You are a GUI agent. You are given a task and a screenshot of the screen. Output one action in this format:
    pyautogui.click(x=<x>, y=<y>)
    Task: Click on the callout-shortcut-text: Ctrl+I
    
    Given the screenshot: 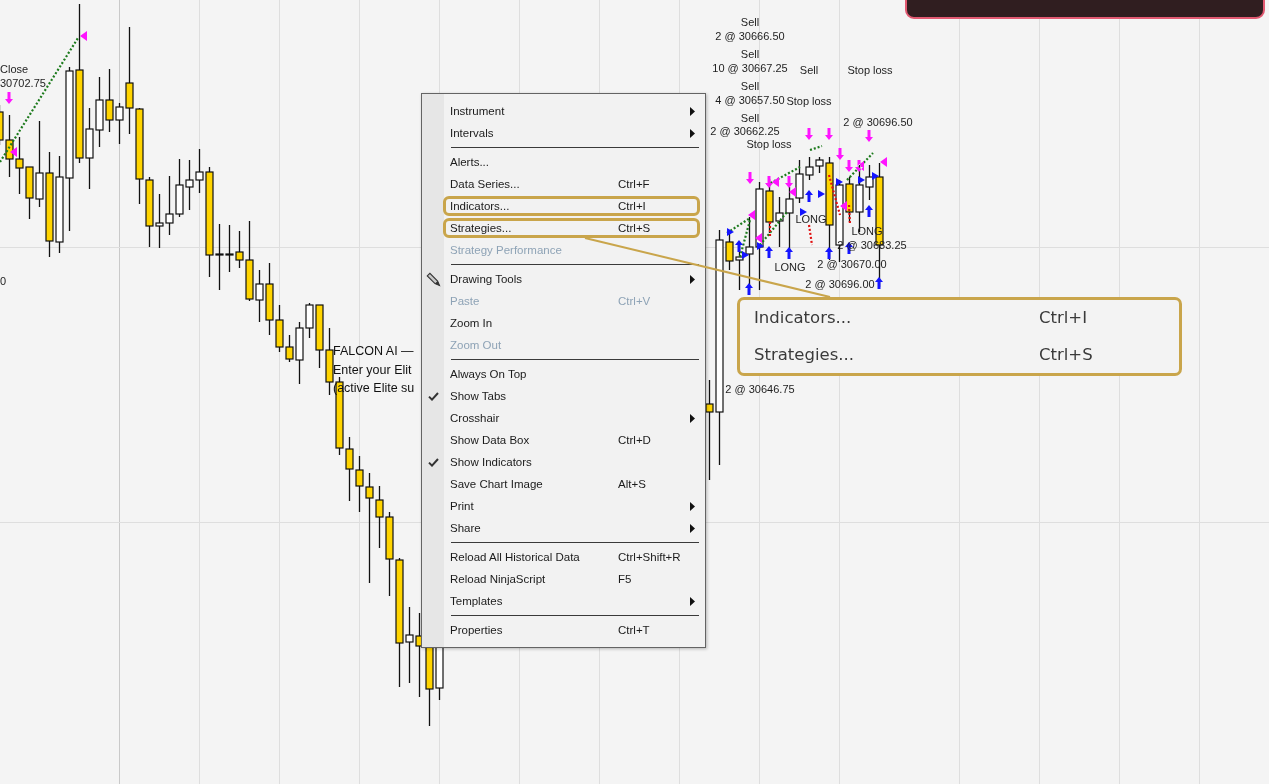 What is the action you would take?
    pyautogui.click(x=1063, y=317)
    